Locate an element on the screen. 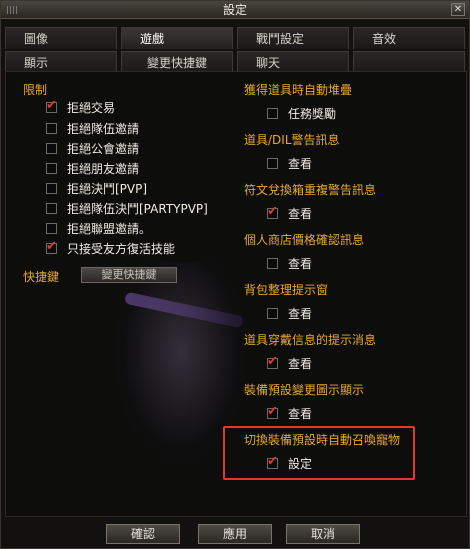 This screenshot has height=549, width=470. option-equip-preset-icon-view: 查看 is located at coordinates (289, 413).